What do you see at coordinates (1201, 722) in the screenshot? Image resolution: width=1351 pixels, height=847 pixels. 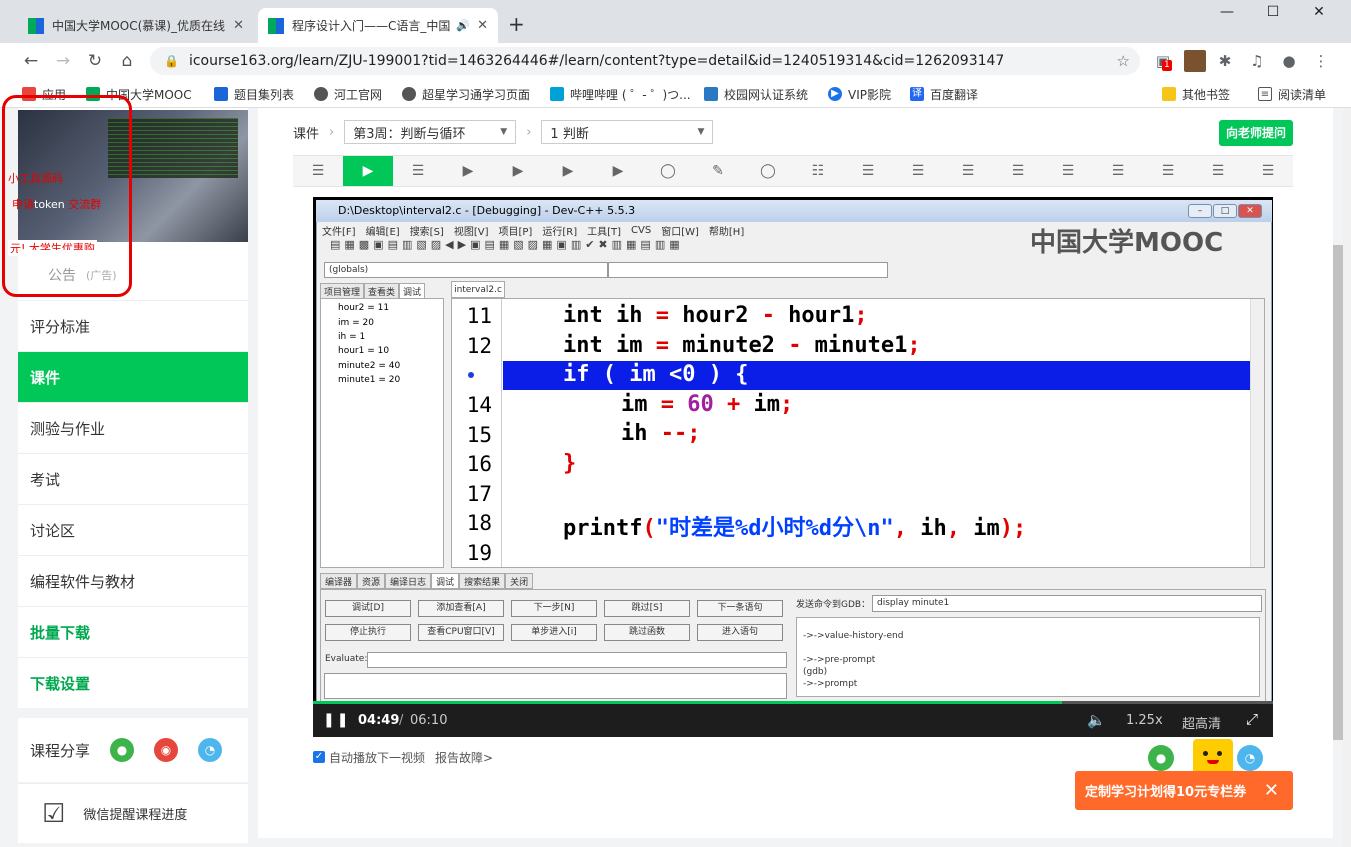 I see `quality-select: 超高清` at bounding box center [1201, 722].